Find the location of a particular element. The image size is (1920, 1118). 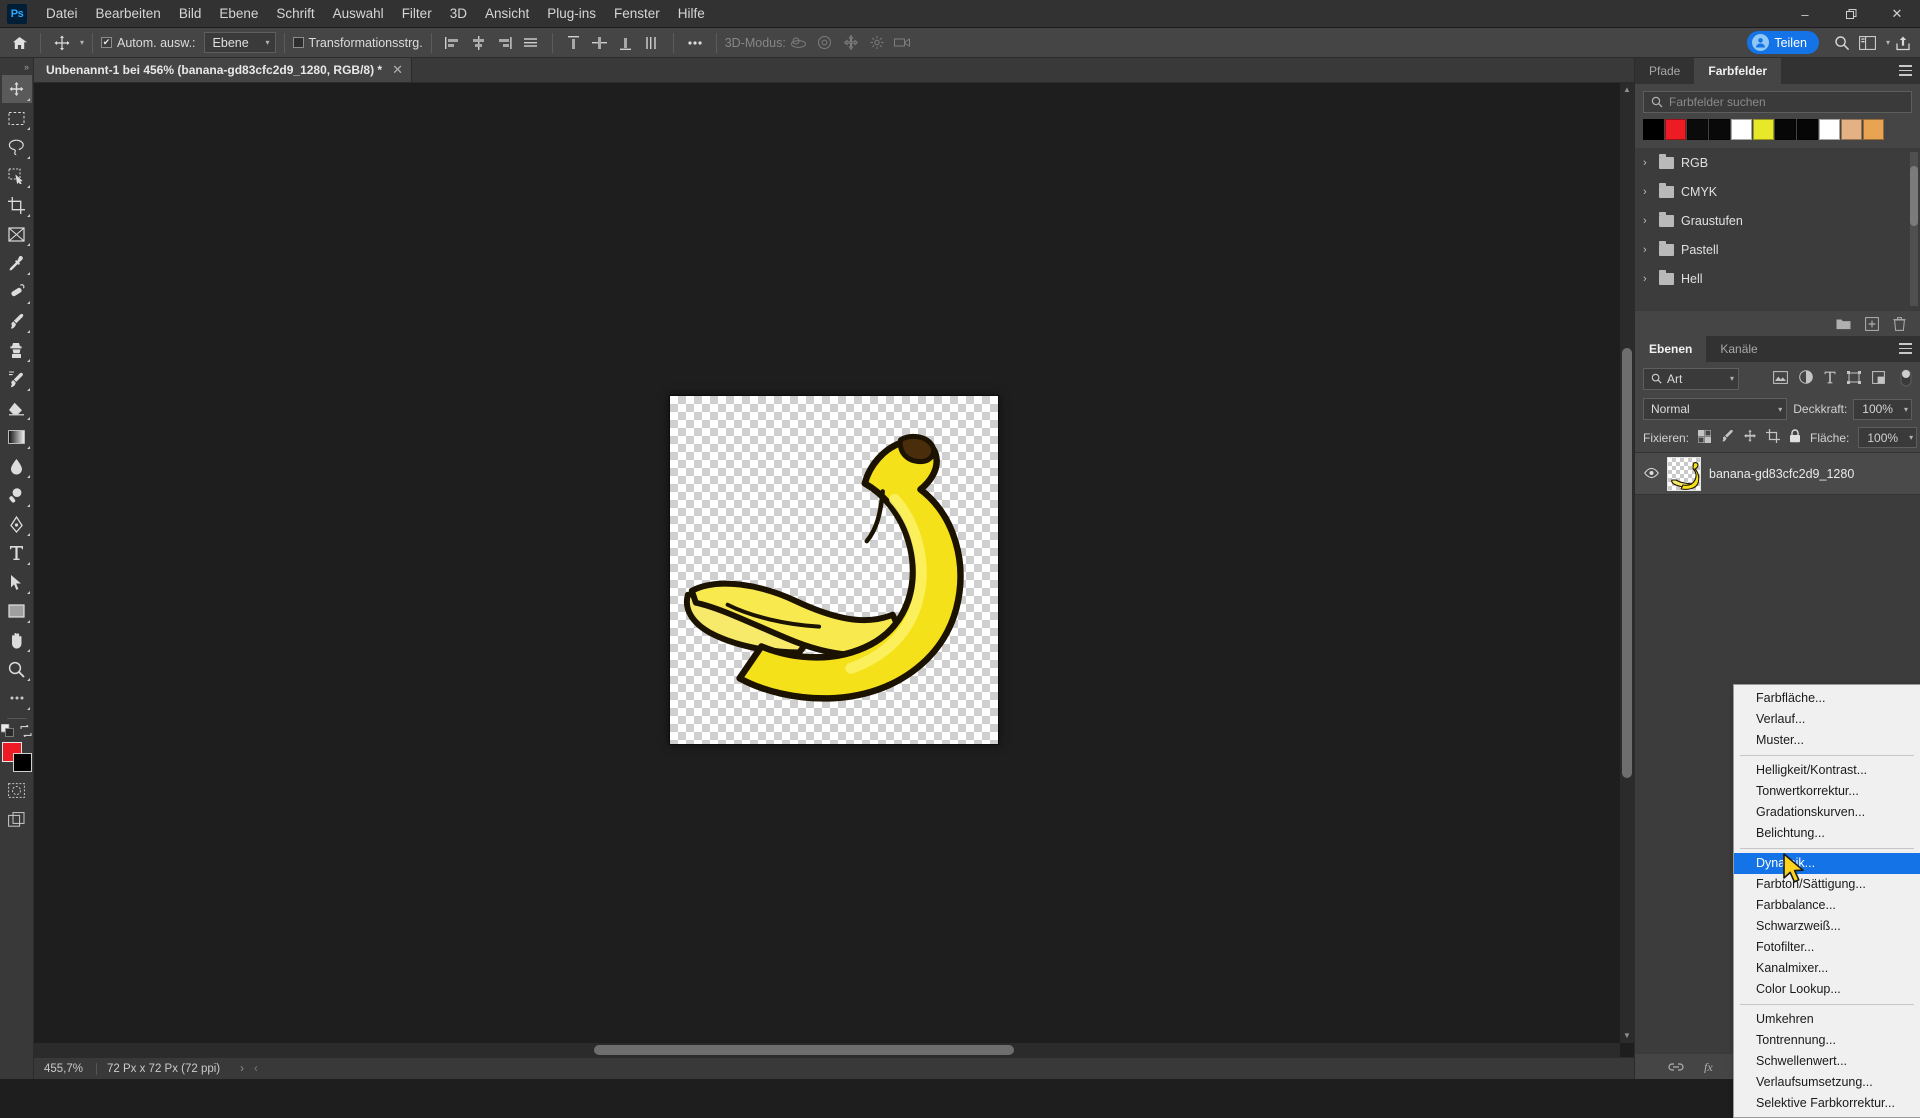

tool-quick-selection is located at coordinates (17, 176).